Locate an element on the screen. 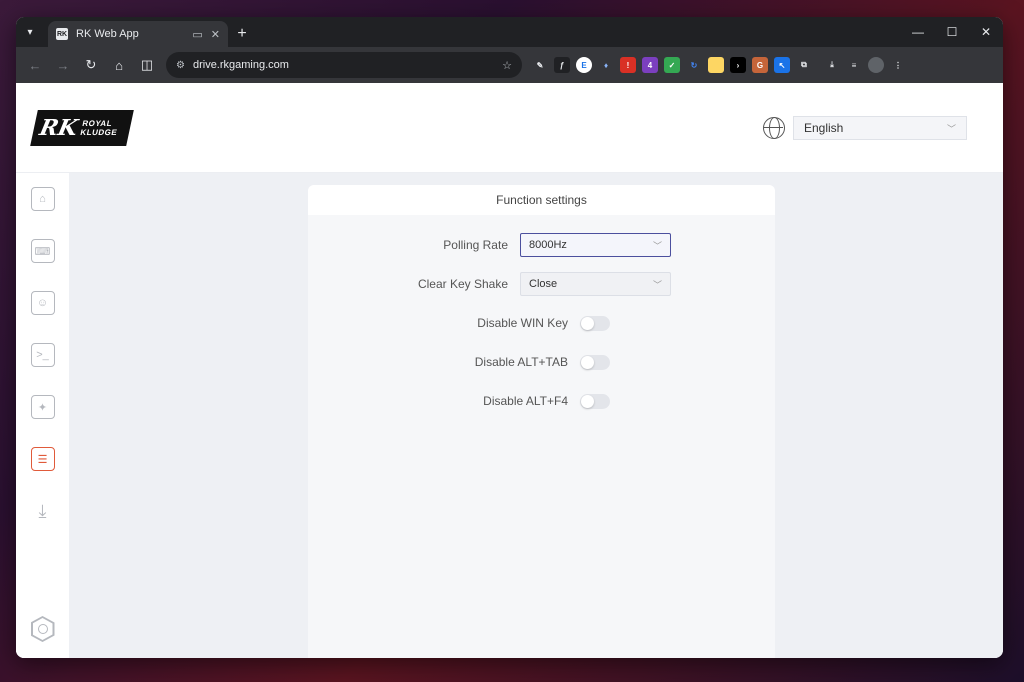 This screenshot has width=1024, height=682. disable-alt-tab-toggle is located at coordinates (595, 362).